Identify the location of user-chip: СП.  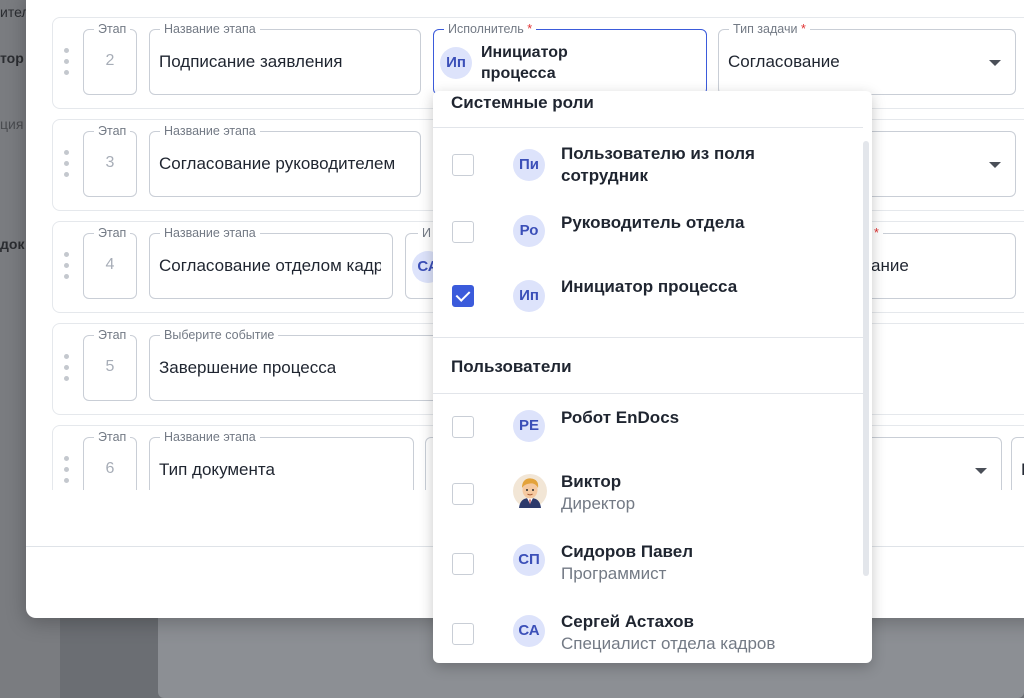
(529, 560).